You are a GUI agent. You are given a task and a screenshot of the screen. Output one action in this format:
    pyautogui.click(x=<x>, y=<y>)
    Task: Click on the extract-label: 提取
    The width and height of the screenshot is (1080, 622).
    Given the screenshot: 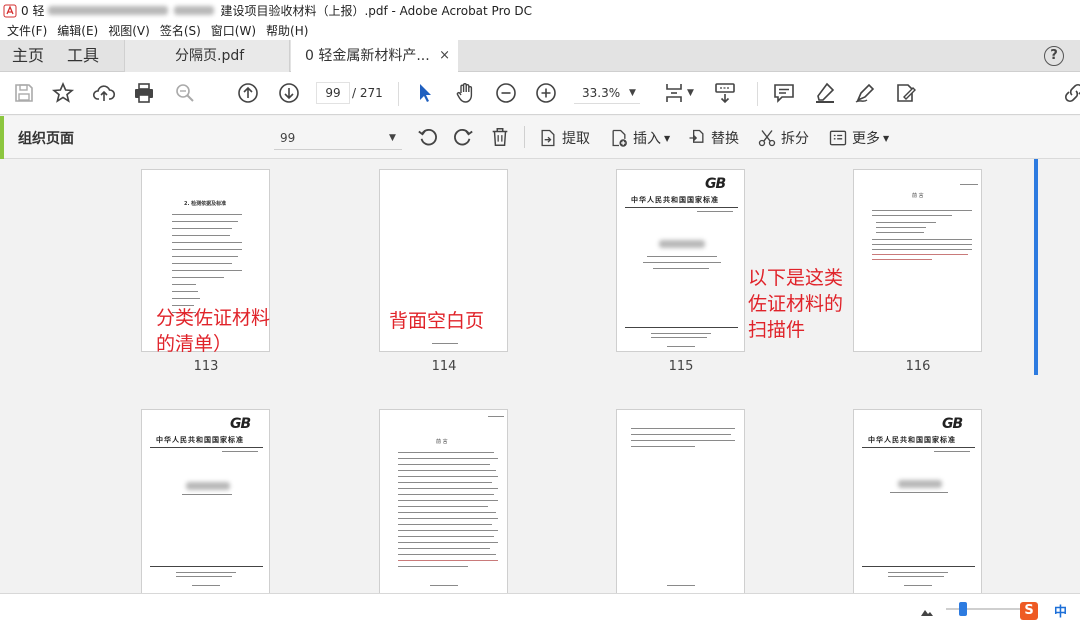 What is the action you would take?
    pyautogui.click(x=576, y=139)
    